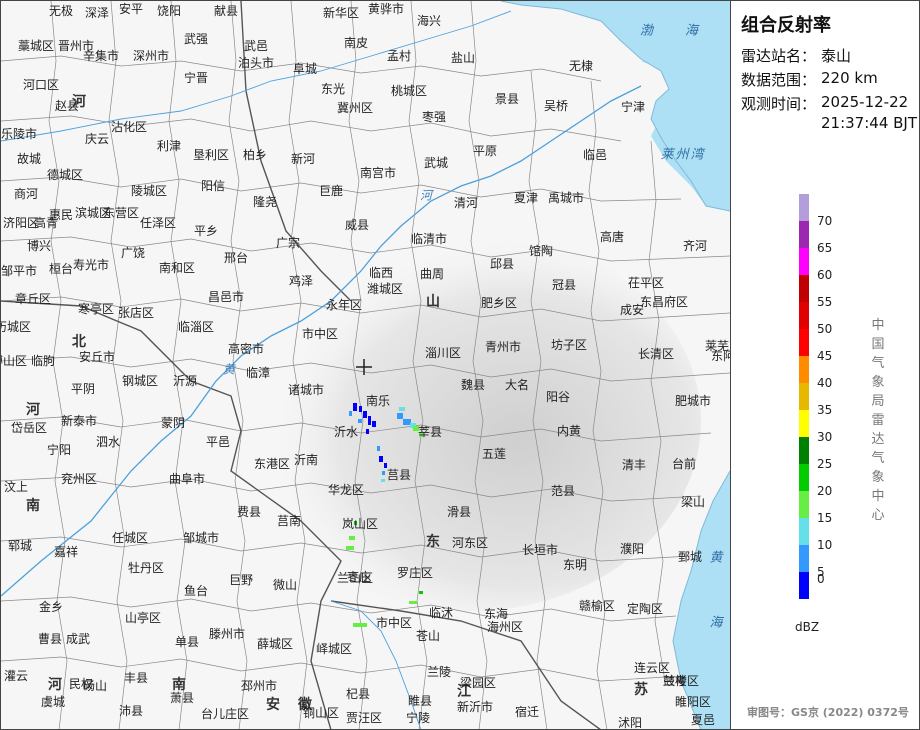 The height and width of the screenshot is (730, 920). I want to click on place-label: 南宫市, so click(378, 173).